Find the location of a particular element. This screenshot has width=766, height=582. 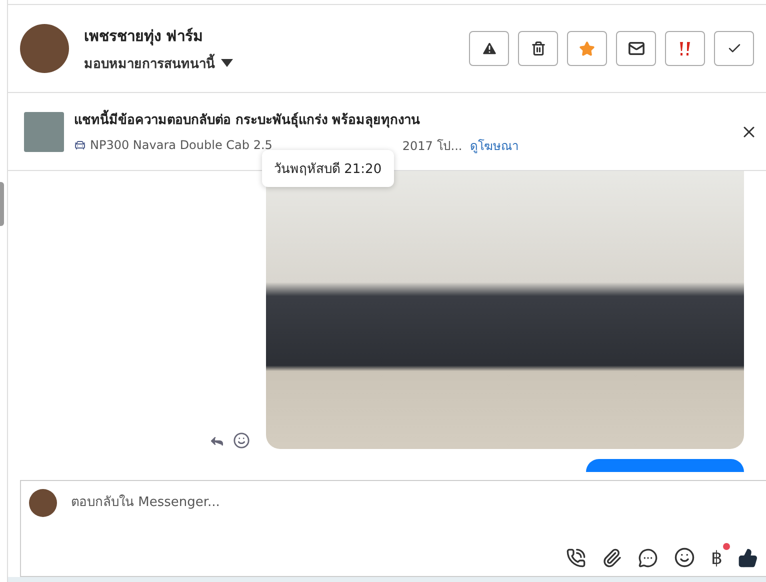

view-ad-link: ดูโฆษณา is located at coordinates (495, 145).